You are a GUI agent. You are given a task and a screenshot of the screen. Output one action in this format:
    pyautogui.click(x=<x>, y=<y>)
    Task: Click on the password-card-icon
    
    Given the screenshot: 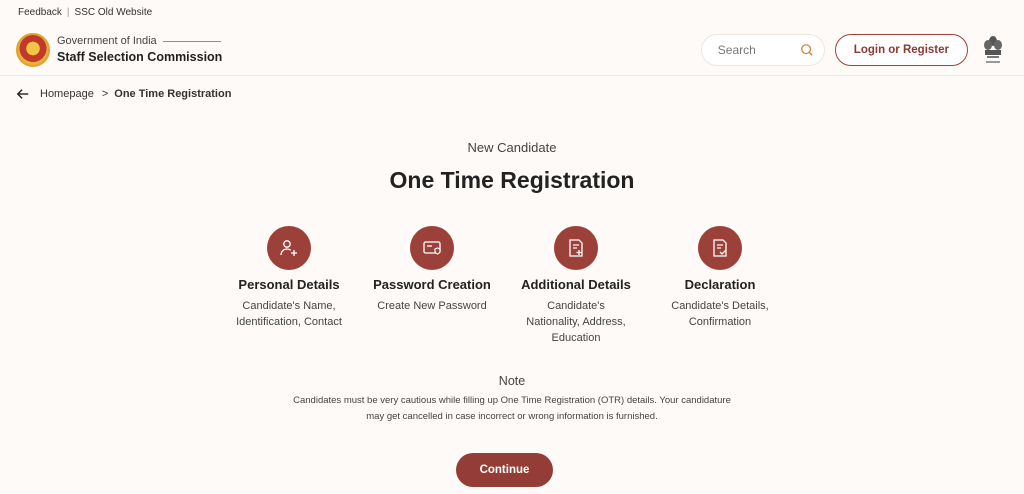 What is the action you would take?
    pyautogui.click(x=432, y=248)
    